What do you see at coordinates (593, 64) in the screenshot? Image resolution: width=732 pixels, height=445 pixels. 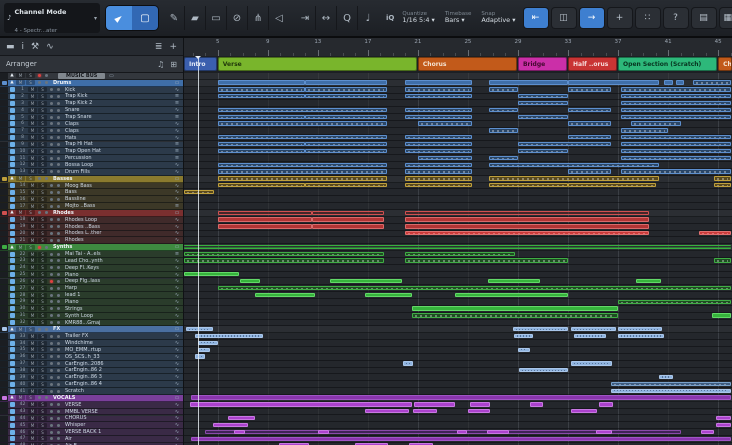 I see `arranger-section: Half ..orus` at bounding box center [593, 64].